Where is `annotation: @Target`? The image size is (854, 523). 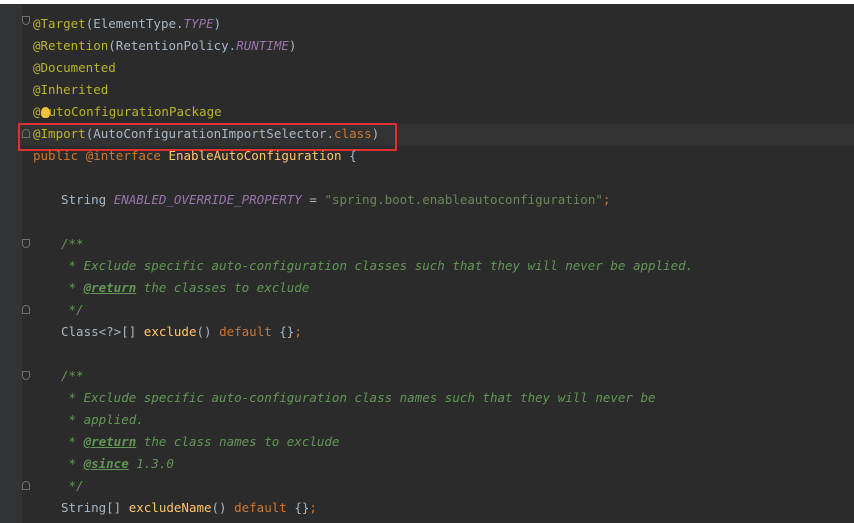 annotation: @Target is located at coordinates (59, 23).